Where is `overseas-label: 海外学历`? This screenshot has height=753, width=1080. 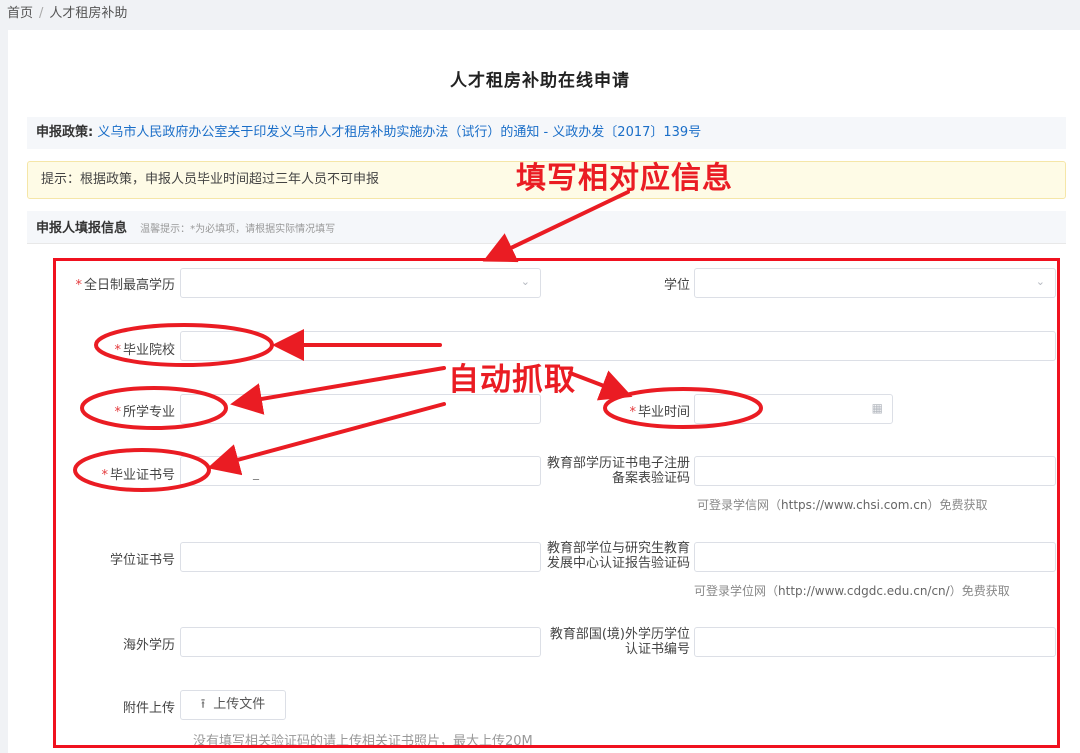 overseas-label: 海外学历 is located at coordinates (148, 645).